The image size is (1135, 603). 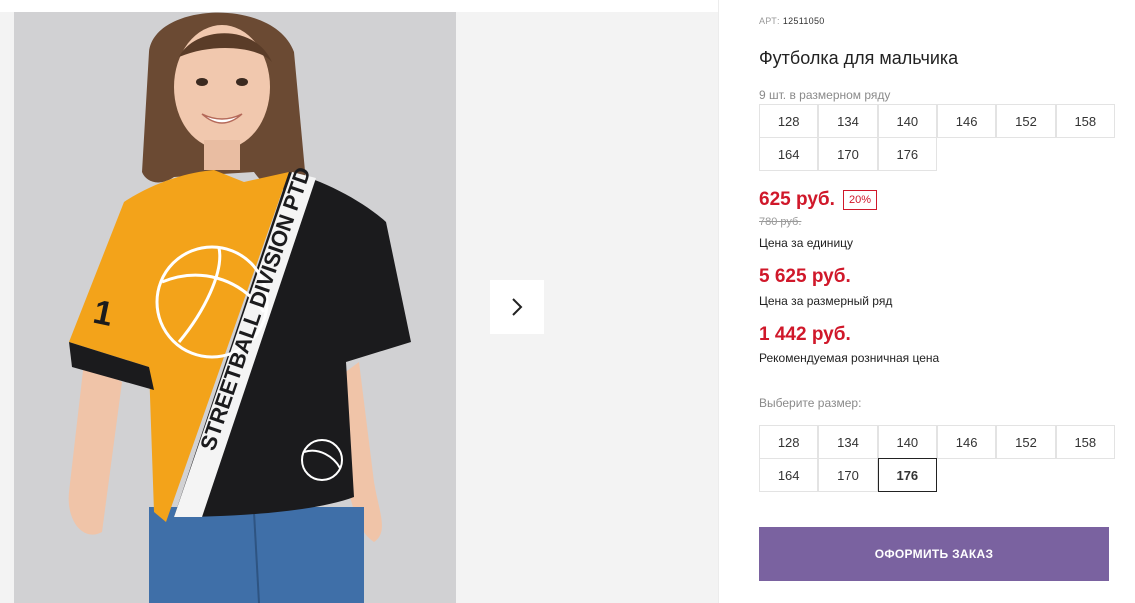 What do you see at coordinates (848, 121) in the screenshot?
I see `series-size: 134` at bounding box center [848, 121].